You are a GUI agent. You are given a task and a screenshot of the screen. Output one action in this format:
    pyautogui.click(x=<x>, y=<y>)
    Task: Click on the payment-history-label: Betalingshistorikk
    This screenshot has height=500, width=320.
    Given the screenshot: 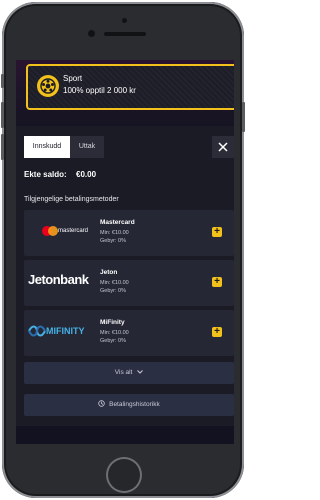 What is the action you would take?
    pyautogui.click(x=134, y=404)
    